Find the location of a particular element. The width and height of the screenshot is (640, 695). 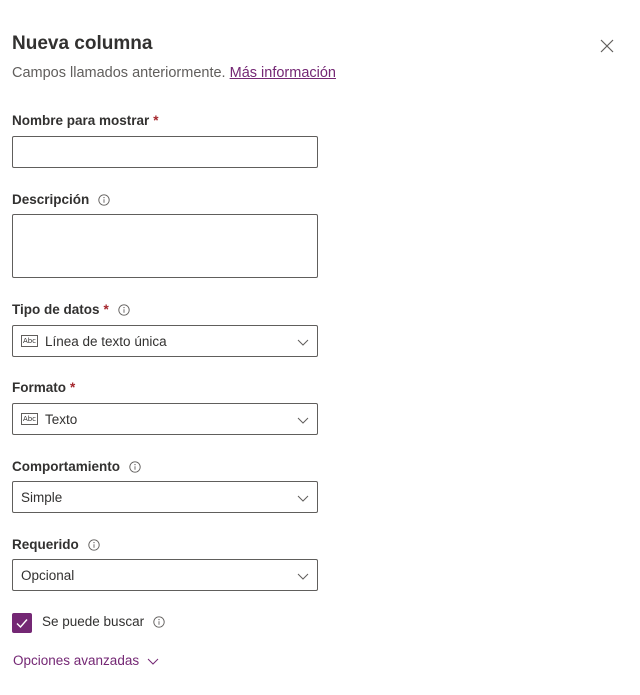

description-label: Descripción is located at coordinates (61, 199).